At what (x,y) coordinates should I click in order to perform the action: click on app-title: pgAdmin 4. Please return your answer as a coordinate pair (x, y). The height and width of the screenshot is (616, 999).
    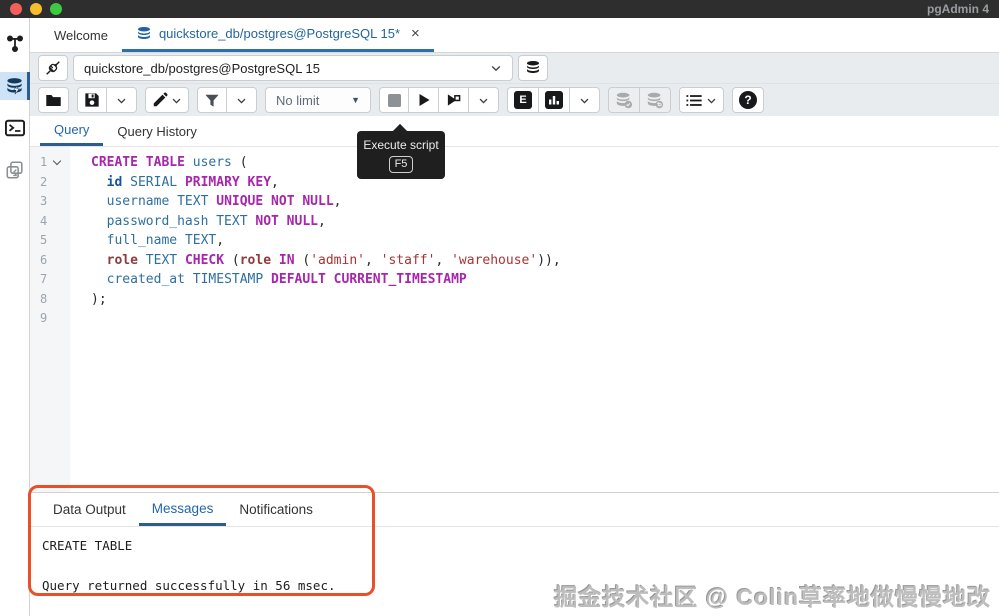
    Looking at the image, I should click on (958, 9).